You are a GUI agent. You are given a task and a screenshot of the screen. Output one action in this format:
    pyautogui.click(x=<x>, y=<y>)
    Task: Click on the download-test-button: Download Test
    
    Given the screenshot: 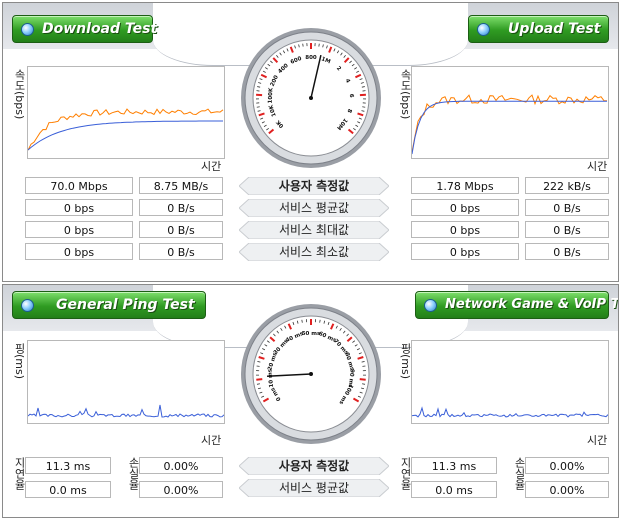 What is the action you would take?
    pyautogui.click(x=84, y=29)
    